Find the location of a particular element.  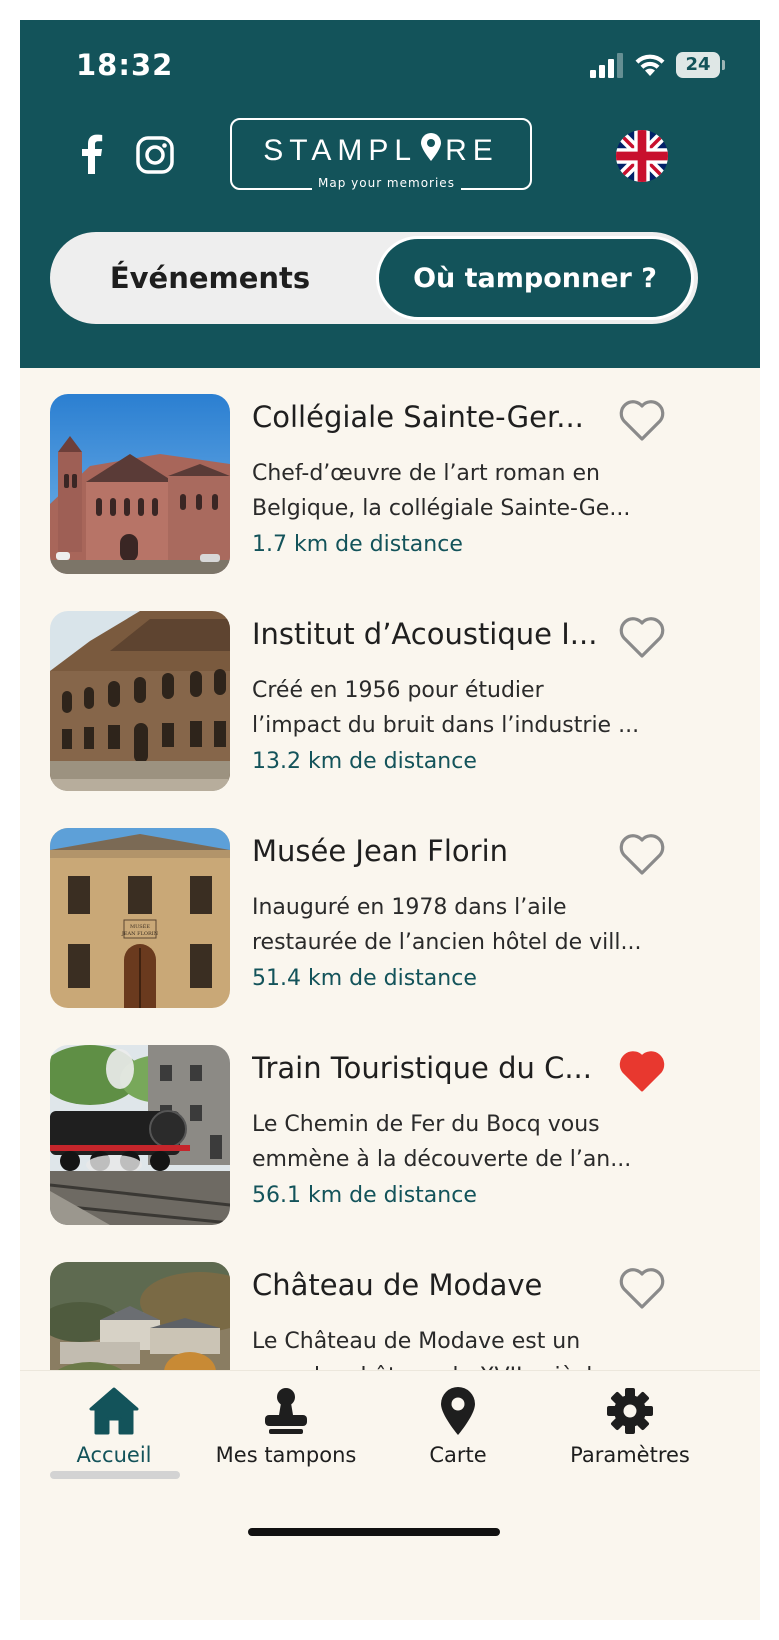

nav-label: Mes tampons is located at coordinates (286, 1455).